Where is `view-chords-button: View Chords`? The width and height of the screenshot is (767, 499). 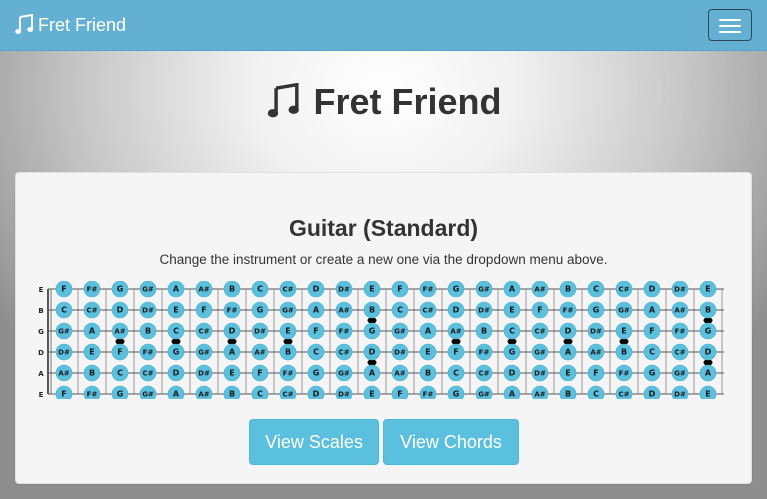 view-chords-button: View Chords is located at coordinates (451, 442).